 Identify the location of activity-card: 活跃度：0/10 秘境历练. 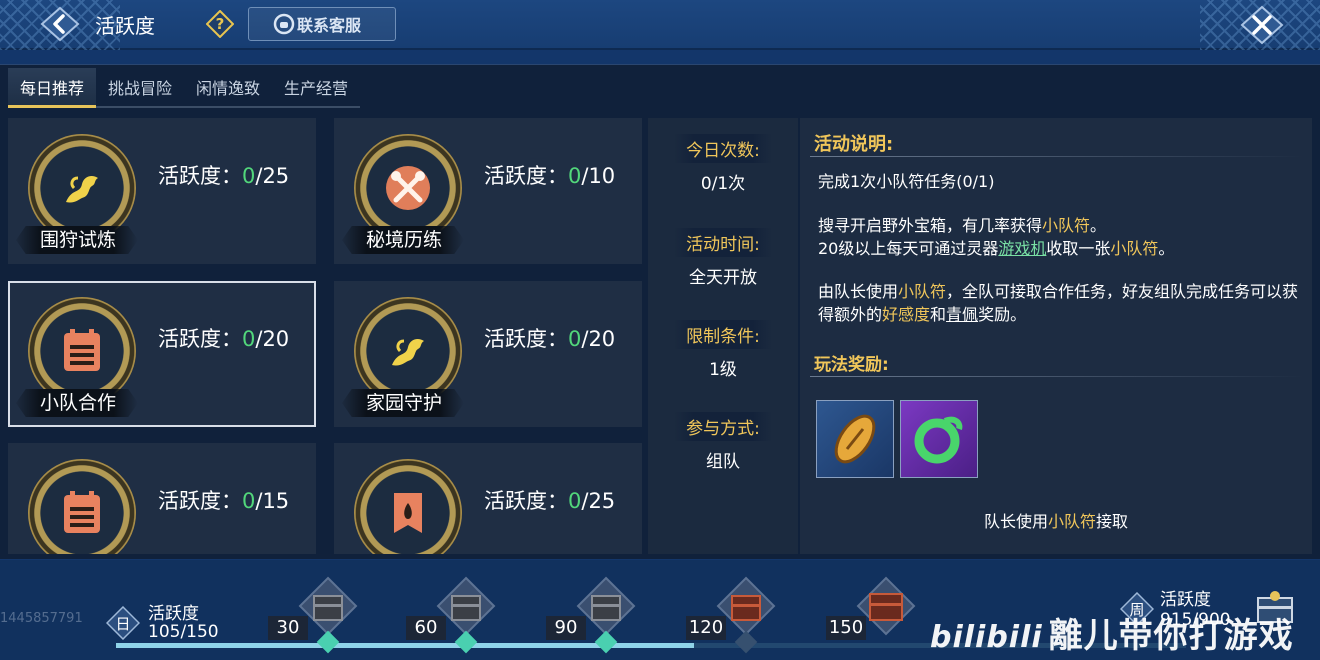
(488, 191).